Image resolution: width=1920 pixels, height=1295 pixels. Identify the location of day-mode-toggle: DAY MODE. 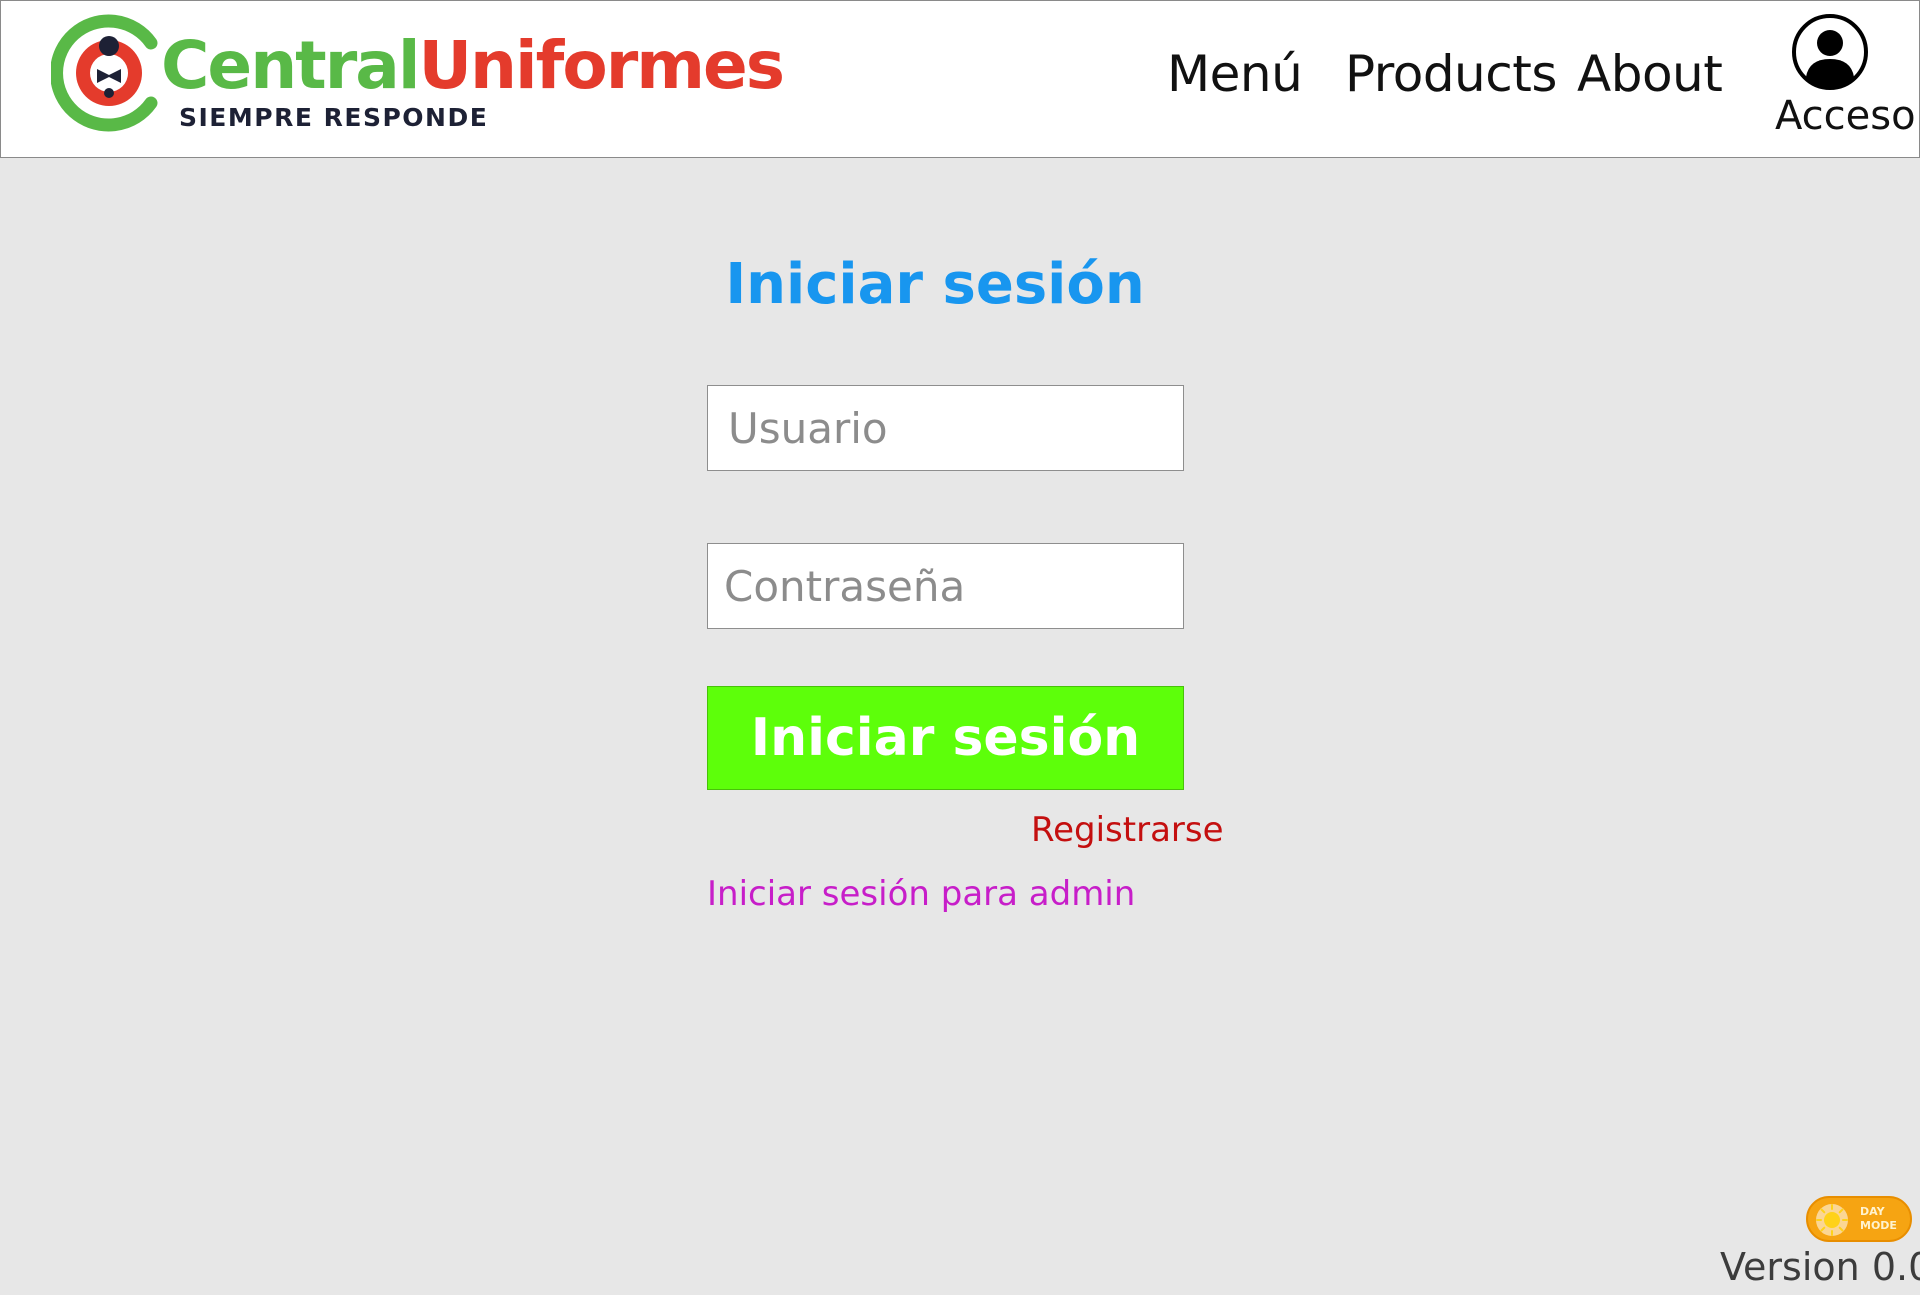
(1859, 1219).